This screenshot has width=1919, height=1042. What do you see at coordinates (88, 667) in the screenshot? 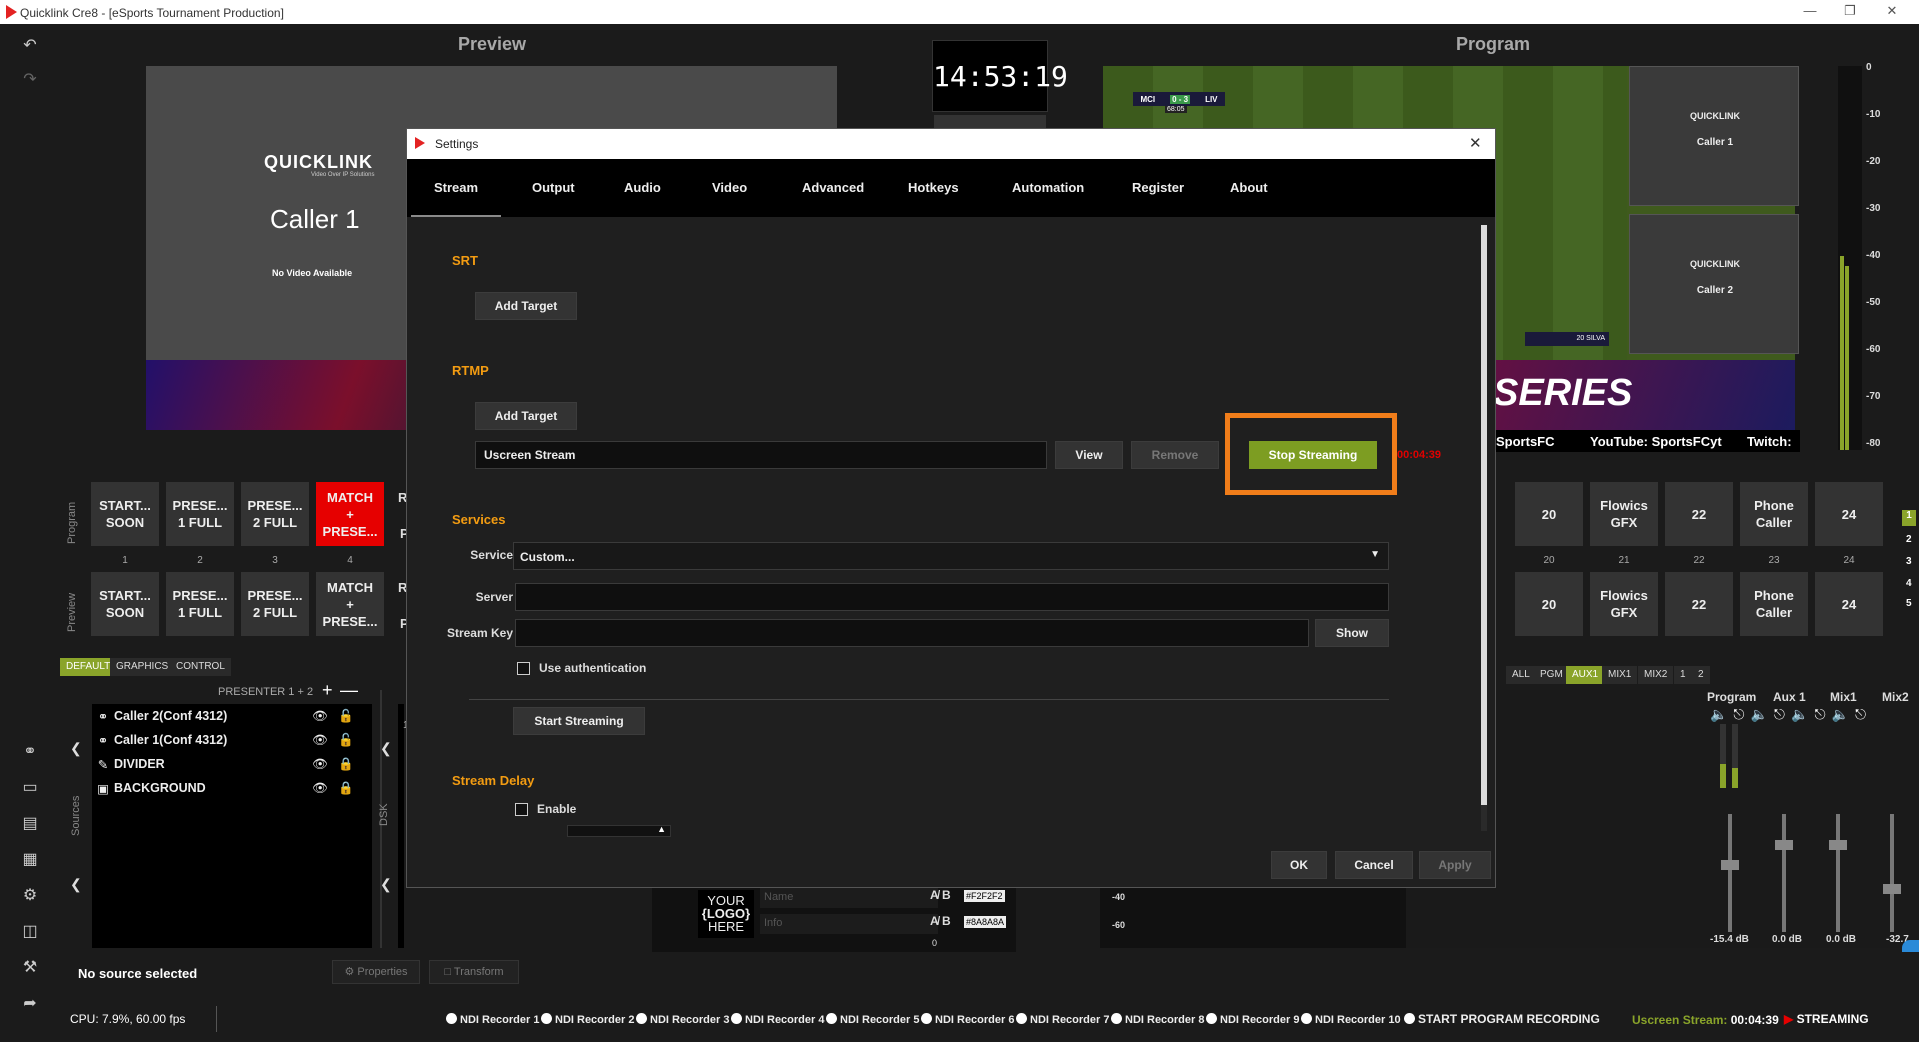
I see `tag-default: DEFAULT` at bounding box center [88, 667].